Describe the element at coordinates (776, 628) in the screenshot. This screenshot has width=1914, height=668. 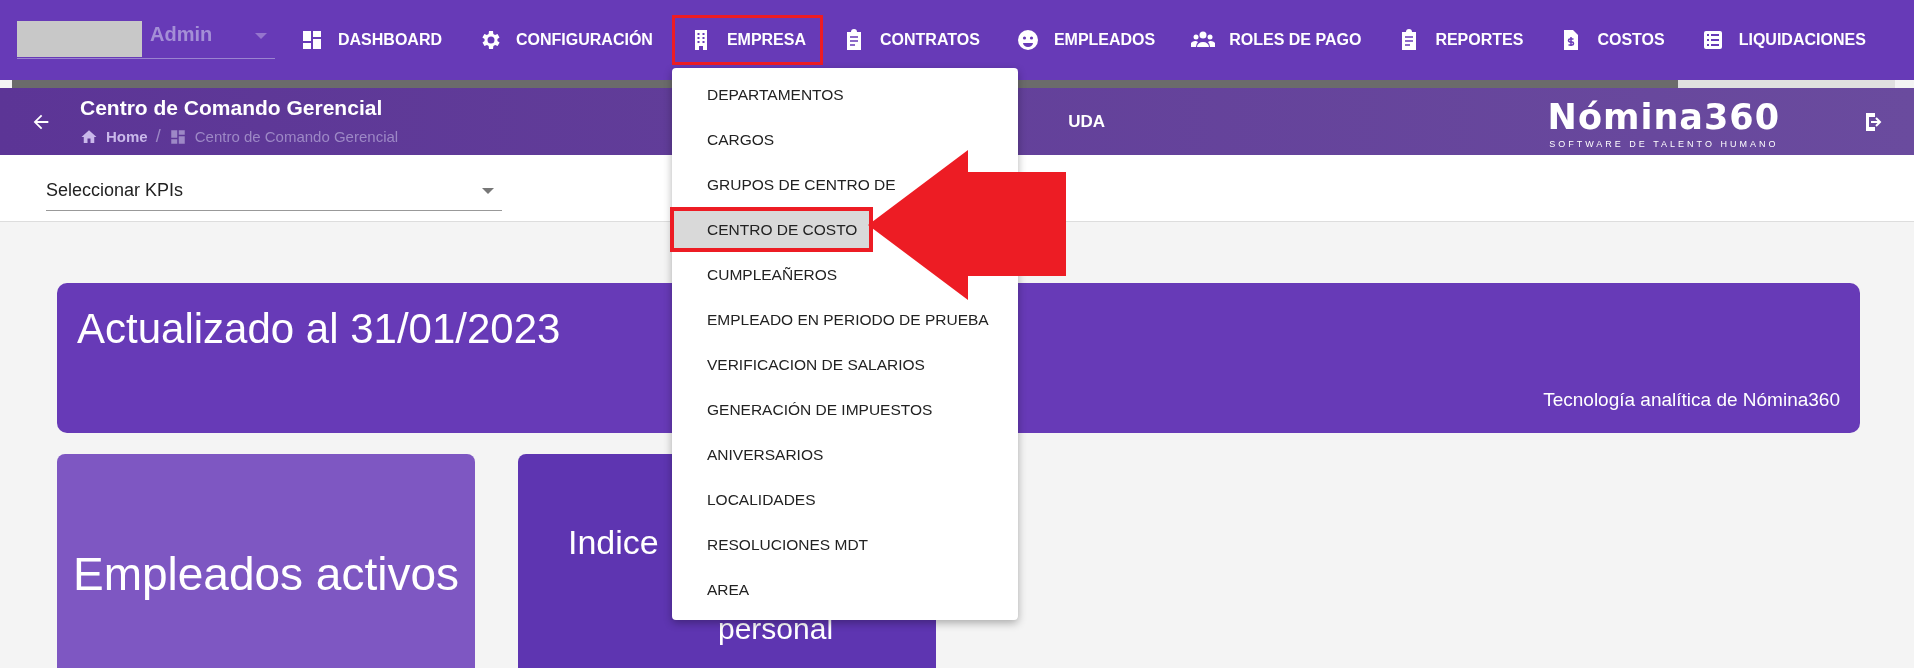
I see `card-title: personal` at that location.